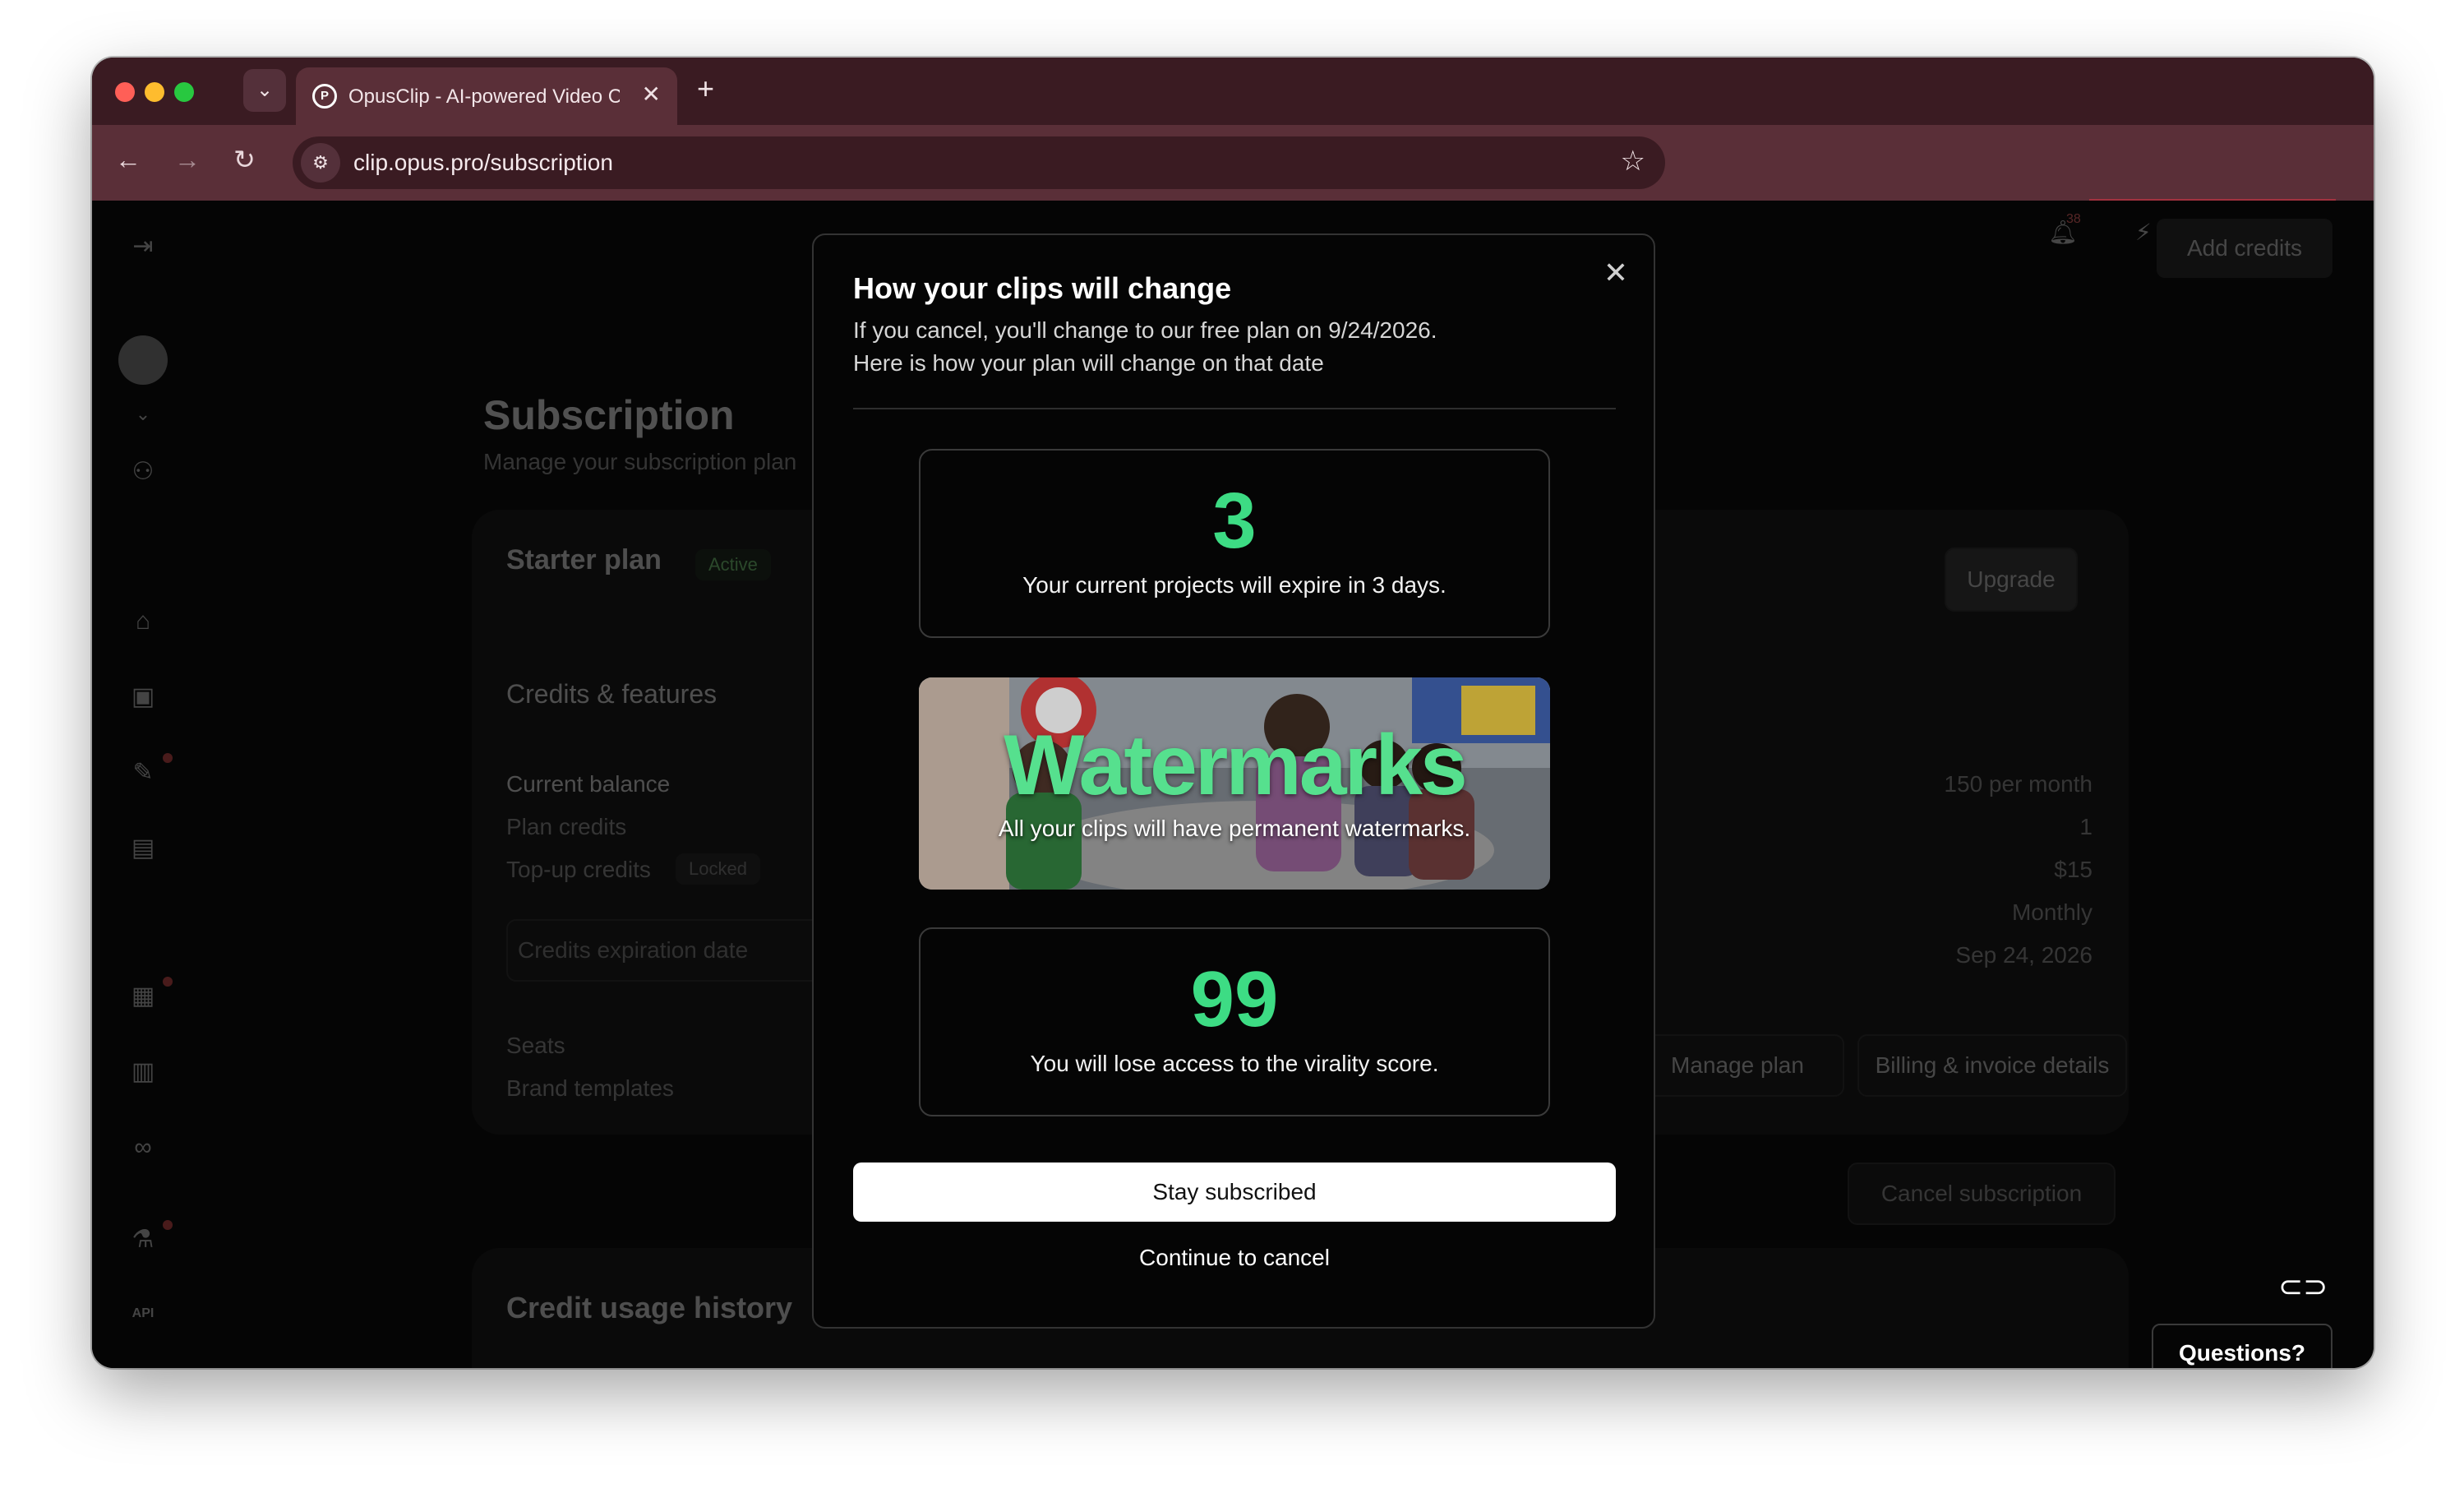 This screenshot has height=1493, width=2464. Describe the element at coordinates (143, 697) in the screenshot. I see `projects-icon: ▣` at that location.